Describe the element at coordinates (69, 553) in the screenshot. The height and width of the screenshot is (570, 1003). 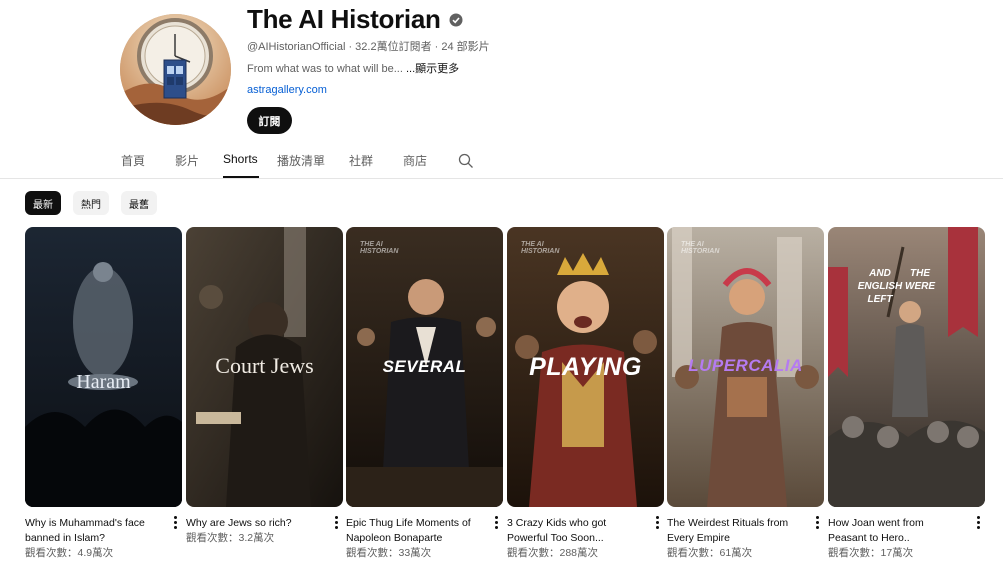
I see `short-views: 觀看次數：4.9萬次` at that location.